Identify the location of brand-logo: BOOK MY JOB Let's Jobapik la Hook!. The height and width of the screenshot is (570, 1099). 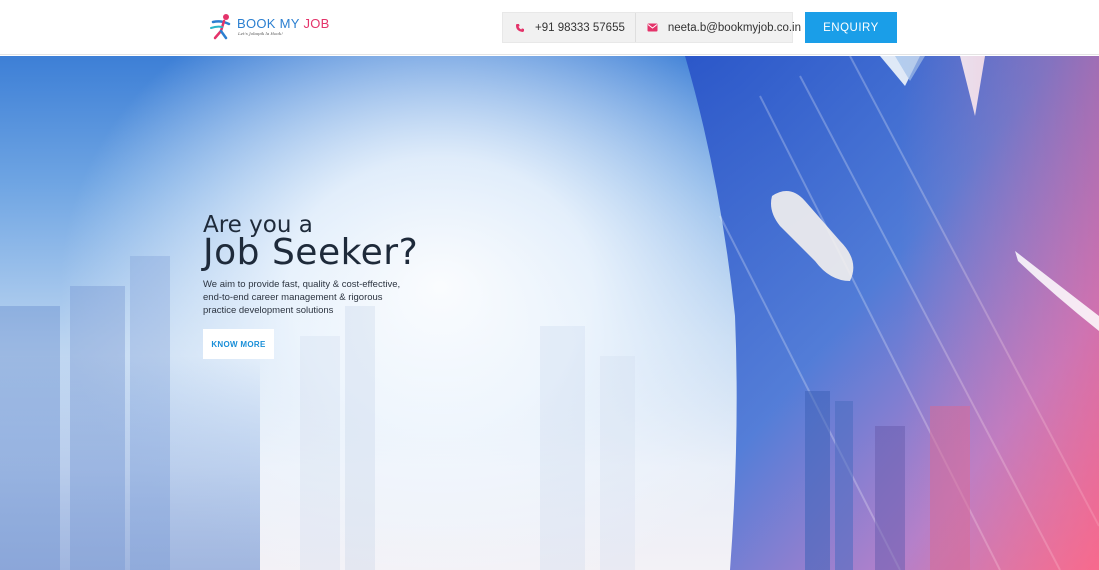
(269, 27).